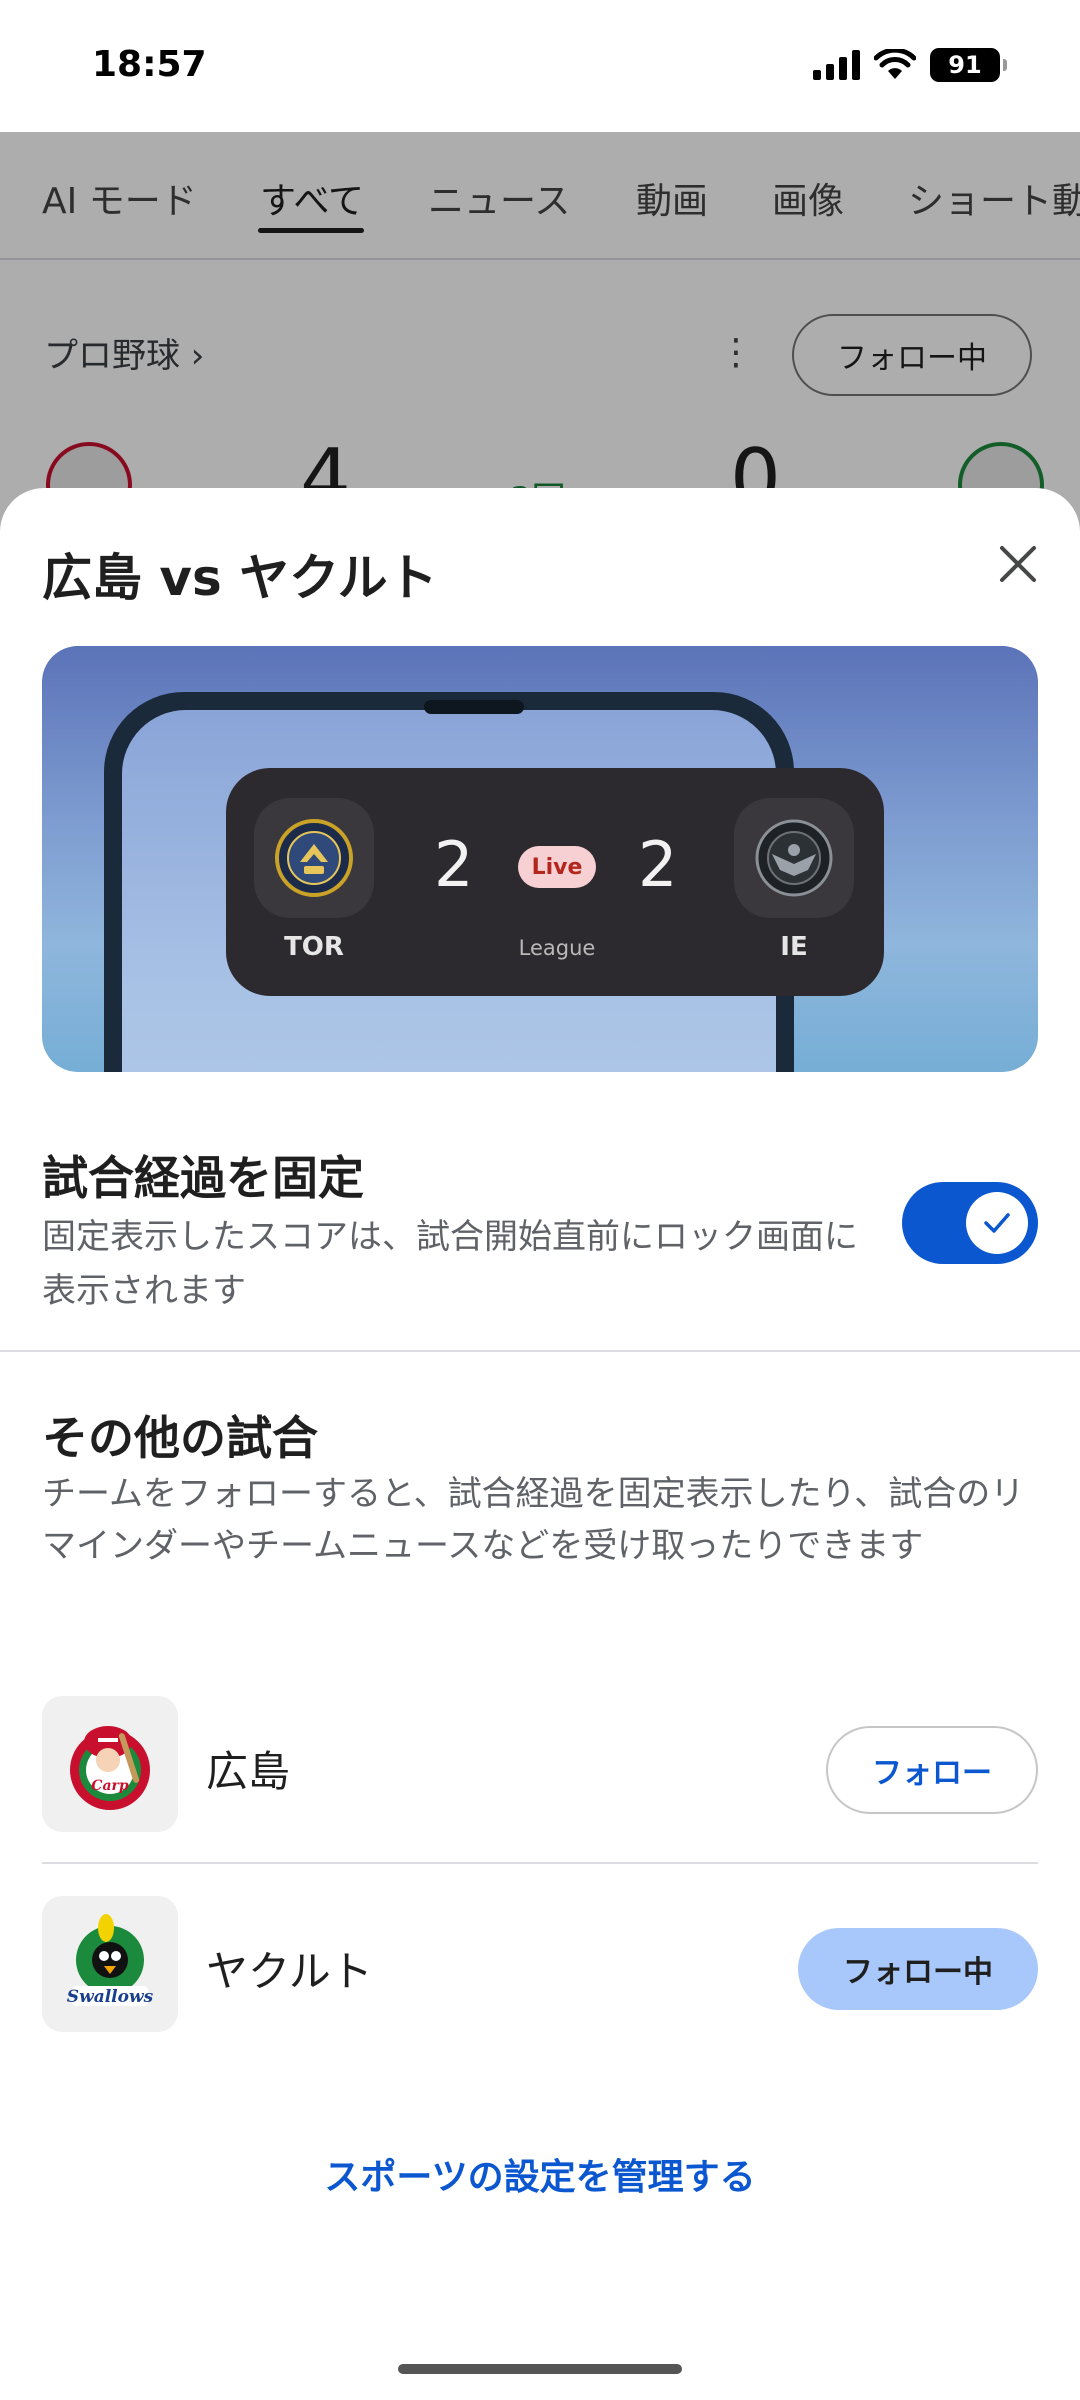 The height and width of the screenshot is (2400, 1080). I want to click on checkmark-icon, so click(997, 1223).